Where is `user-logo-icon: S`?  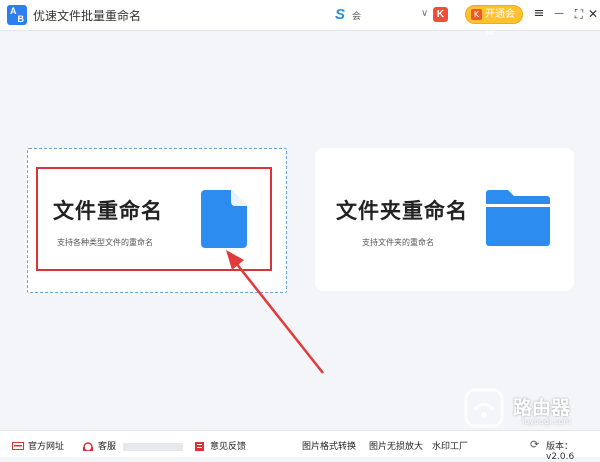
user-logo-icon: S is located at coordinates (340, 14).